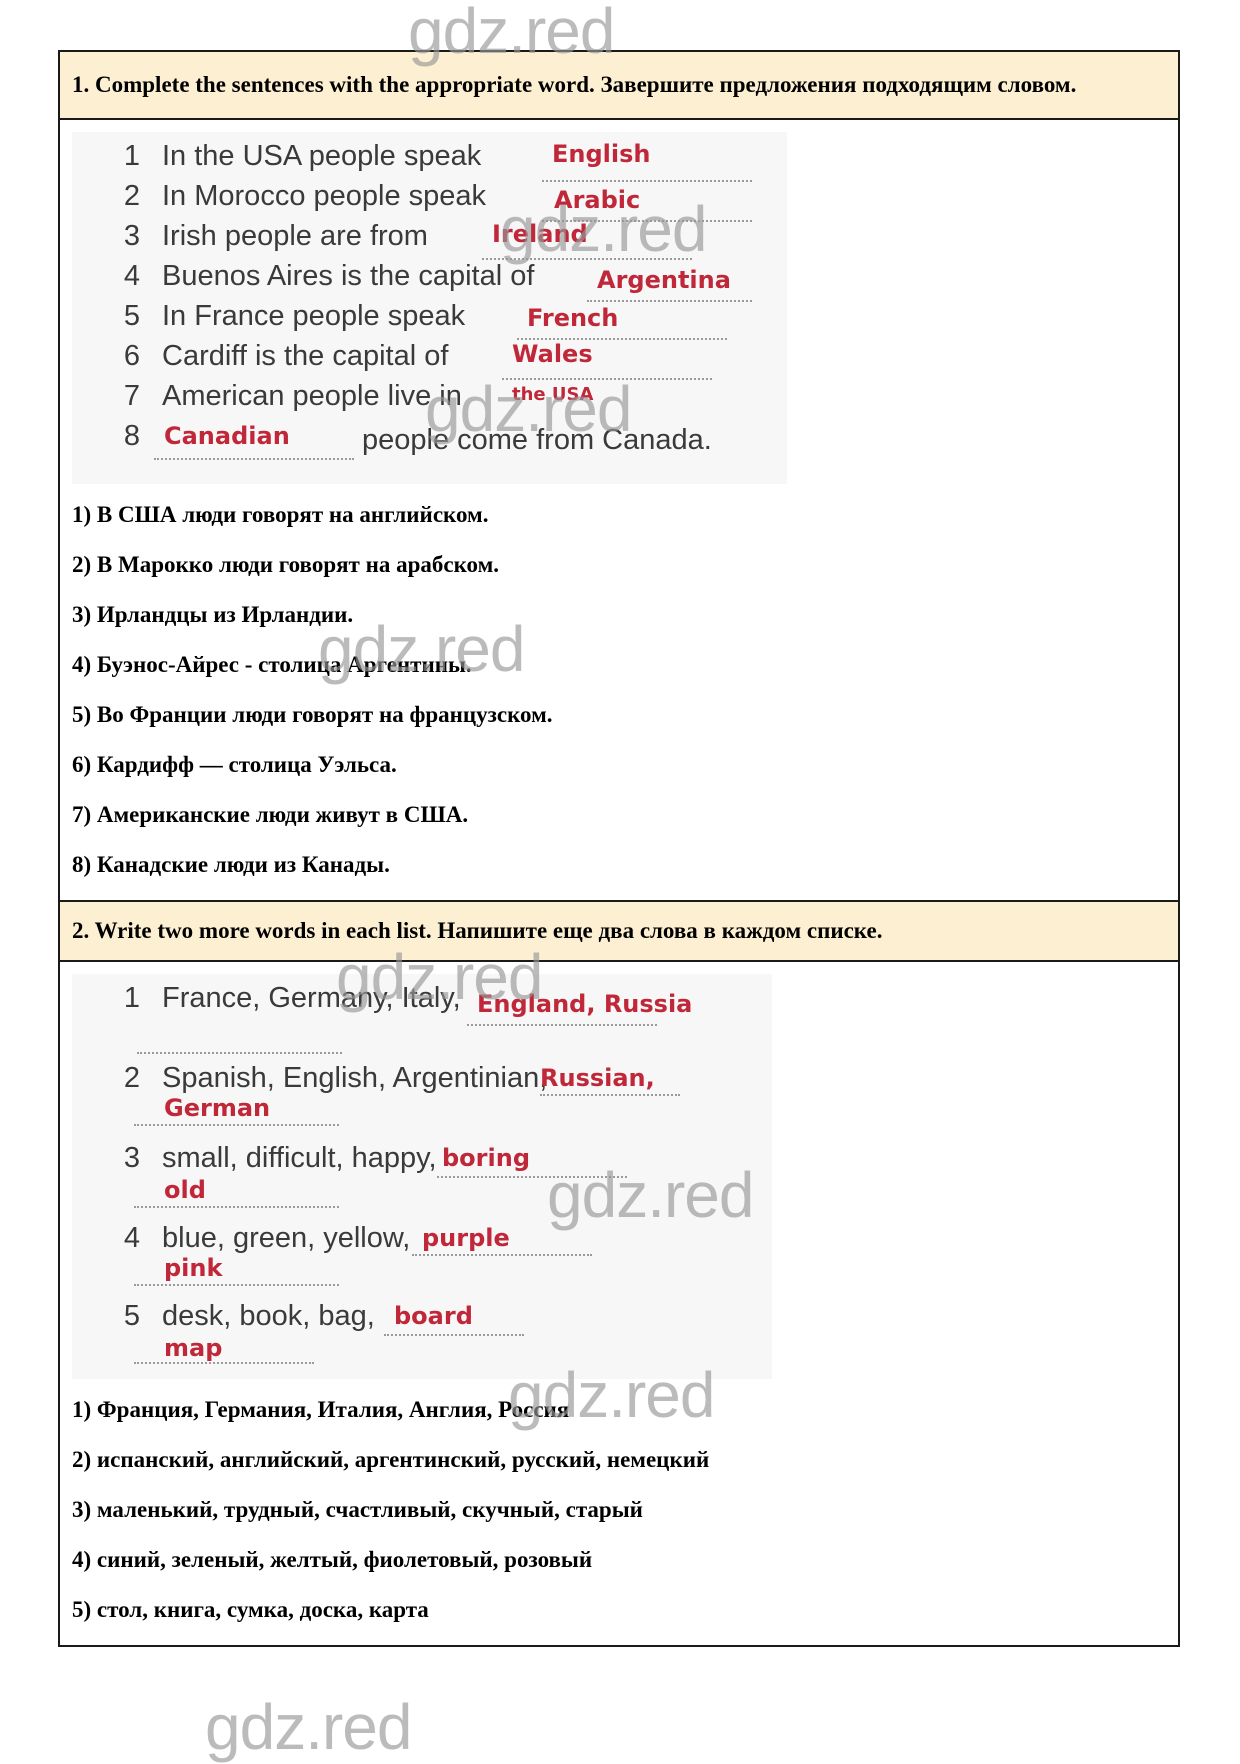 The height and width of the screenshot is (1764, 1240). Describe the element at coordinates (295, 236) in the screenshot. I see `item-text: Irish people are from` at that location.